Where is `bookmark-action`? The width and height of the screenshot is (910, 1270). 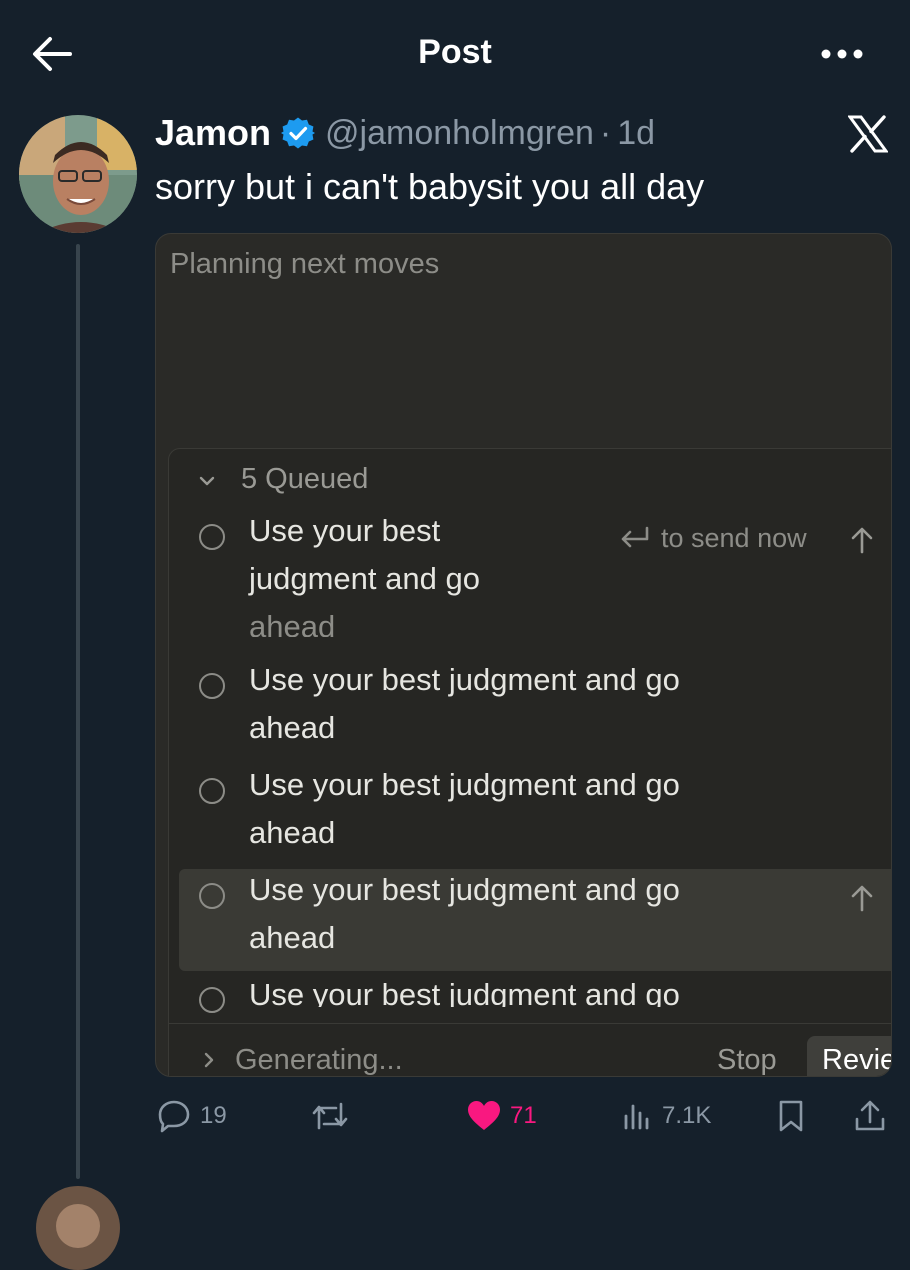
bookmark-action is located at coordinates (791, 1116).